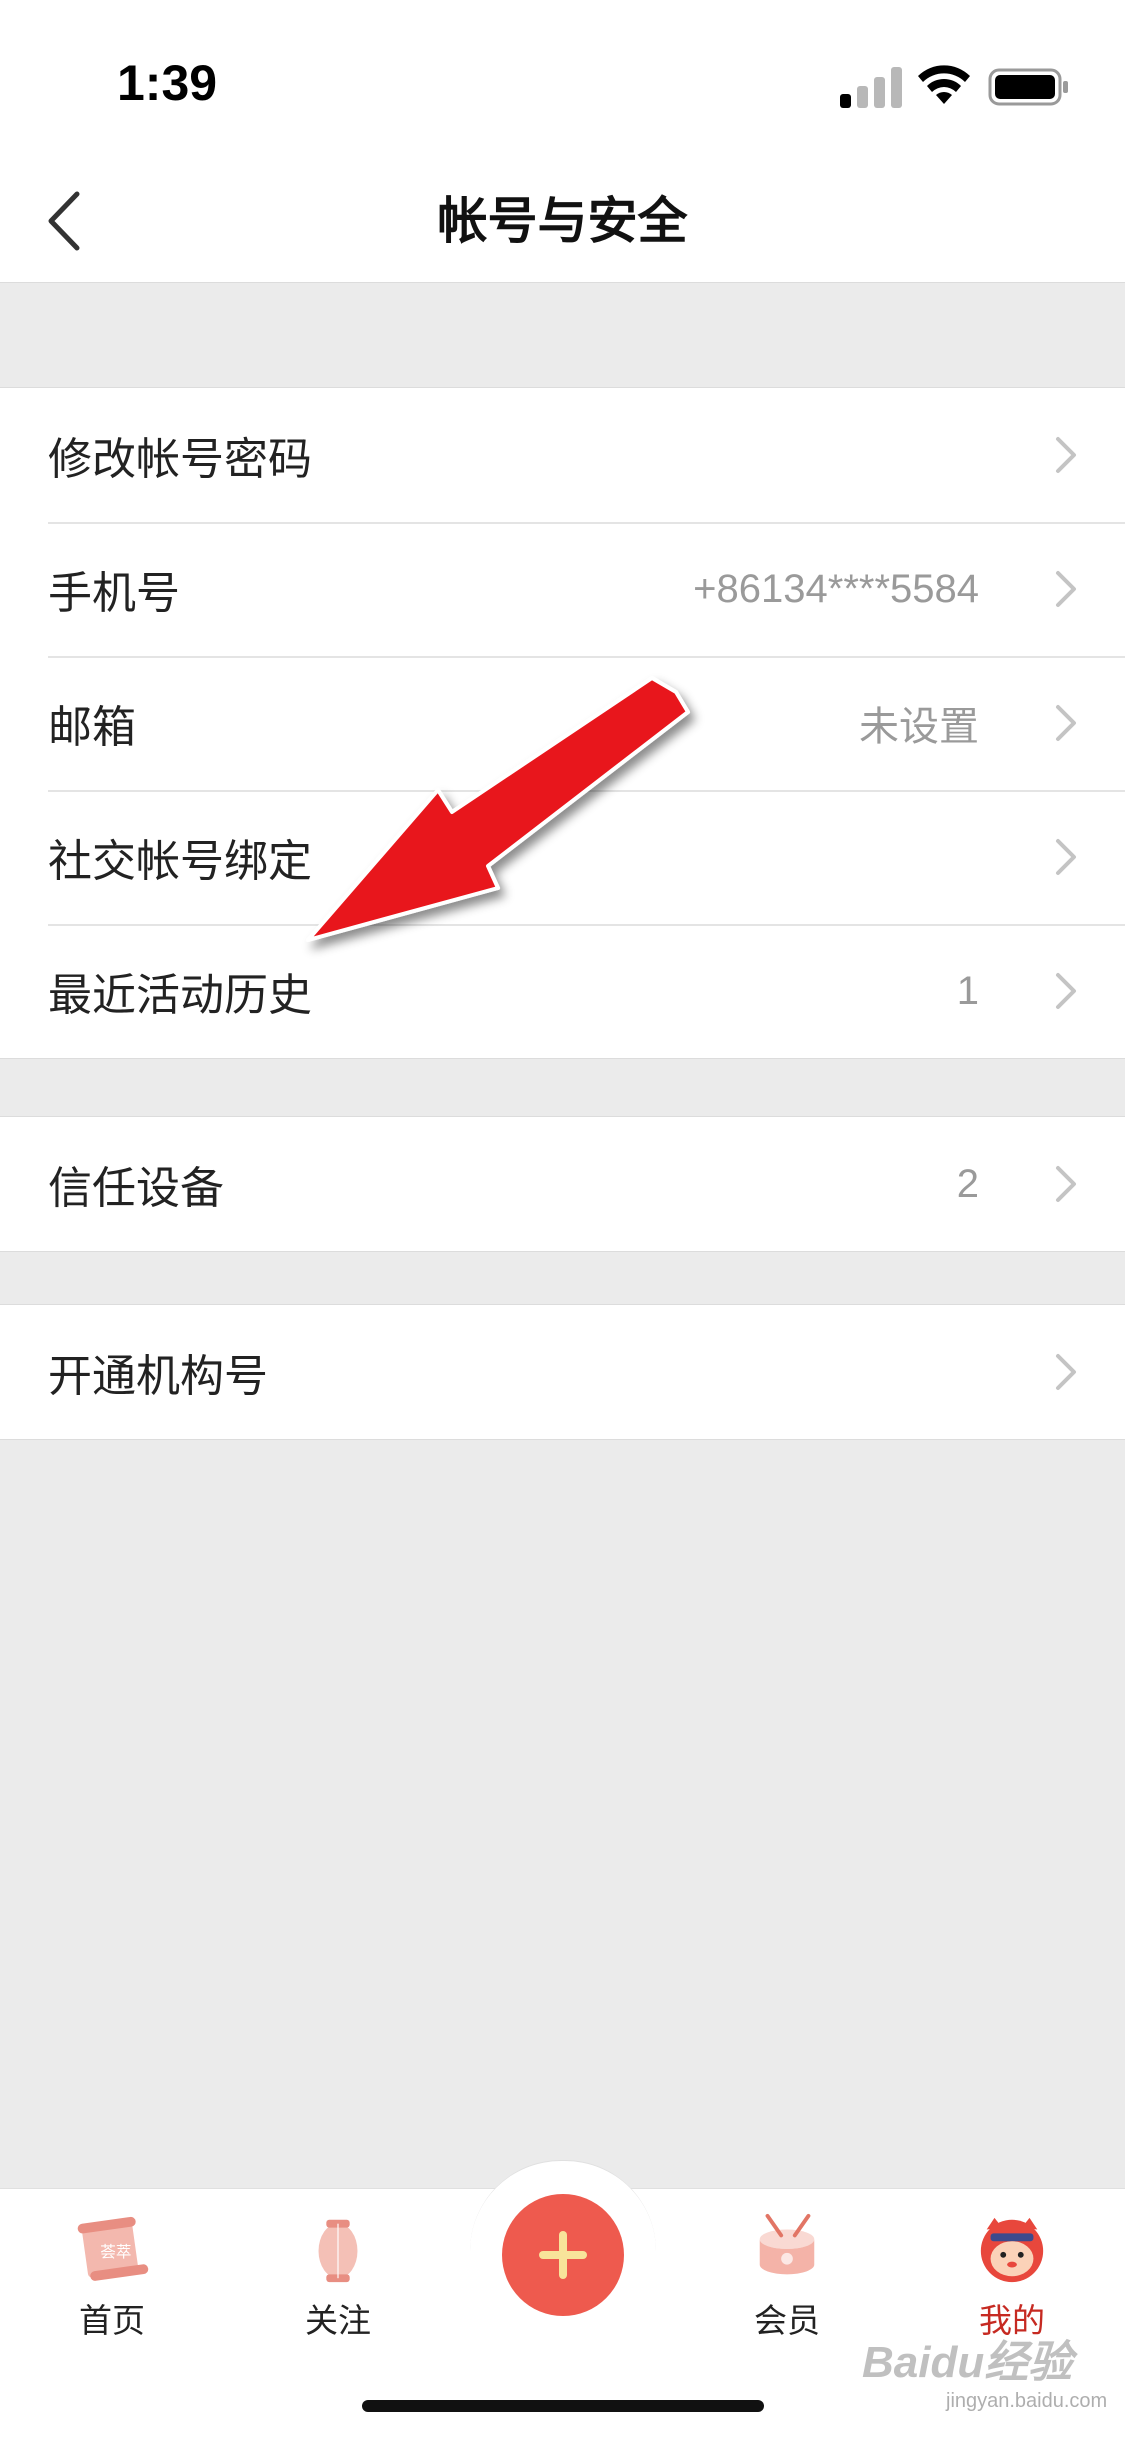 The image size is (1125, 2437). What do you see at coordinates (562, 991) in the screenshot?
I see `row-recent-activity: 最近活动历史 1` at bounding box center [562, 991].